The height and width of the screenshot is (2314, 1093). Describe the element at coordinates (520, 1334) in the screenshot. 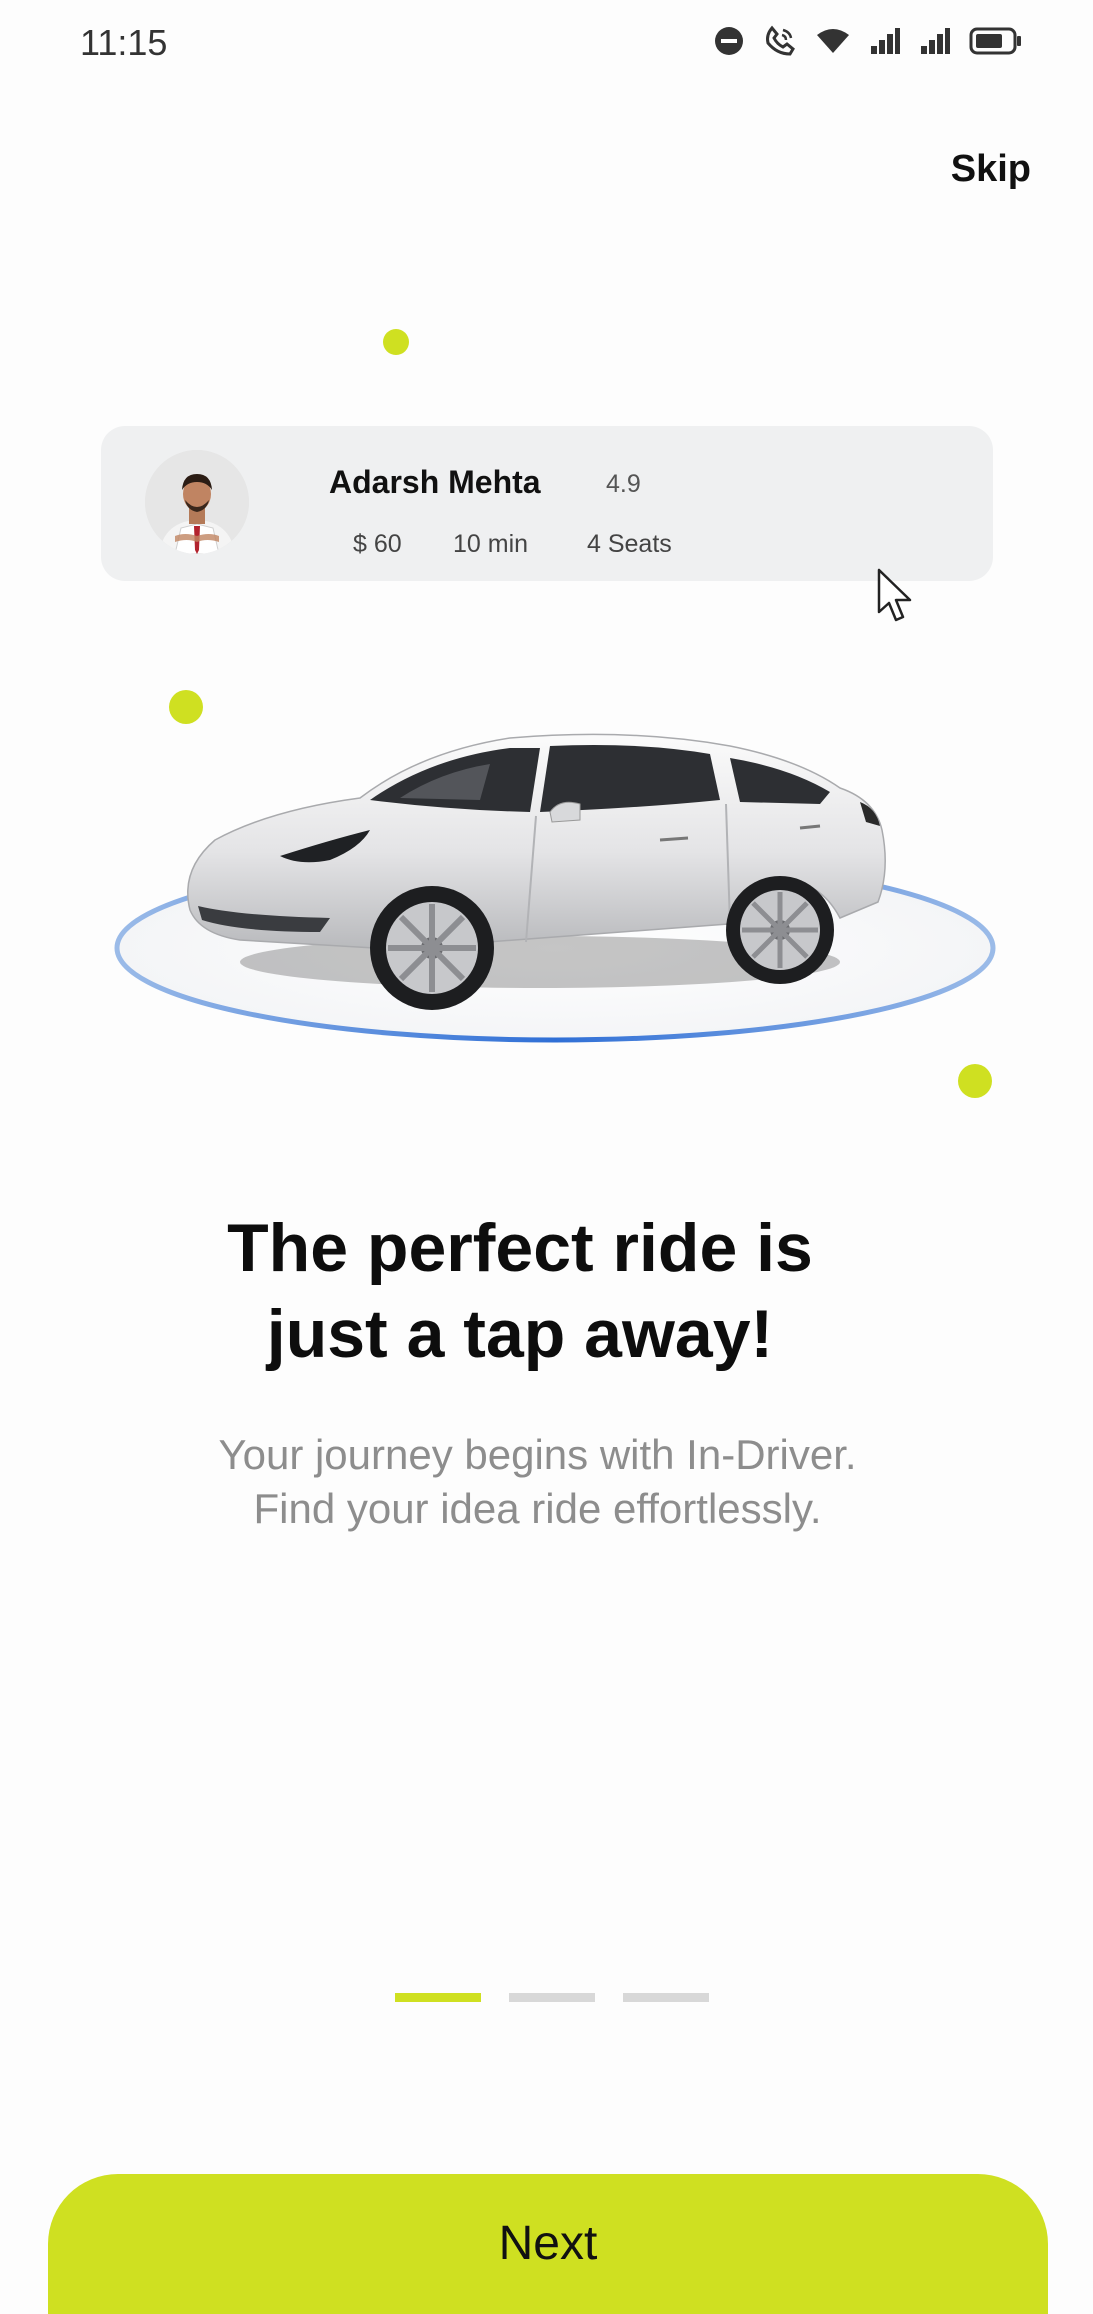

I see `headline-line-2: just a tap away!` at that location.